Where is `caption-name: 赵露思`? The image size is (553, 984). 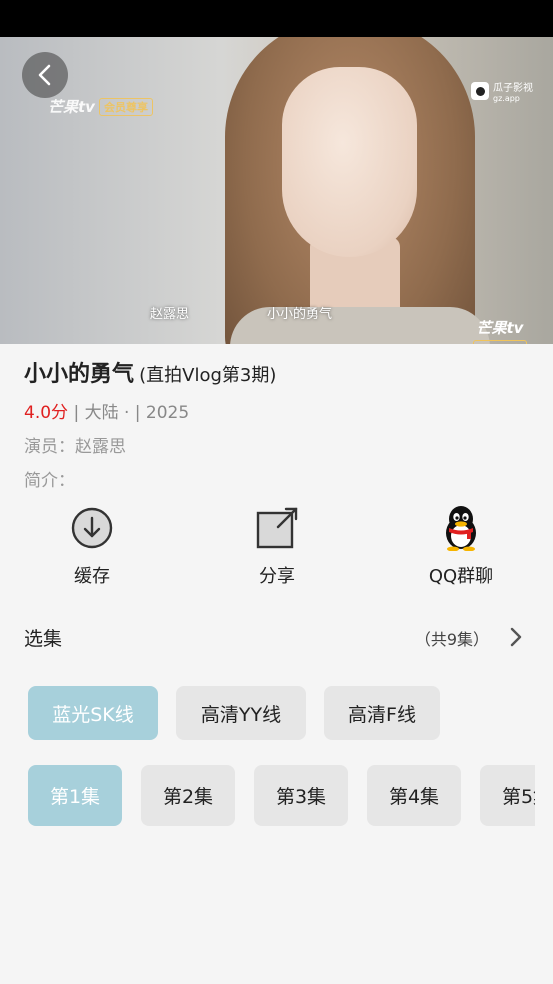 caption-name: 赵露思 is located at coordinates (170, 314).